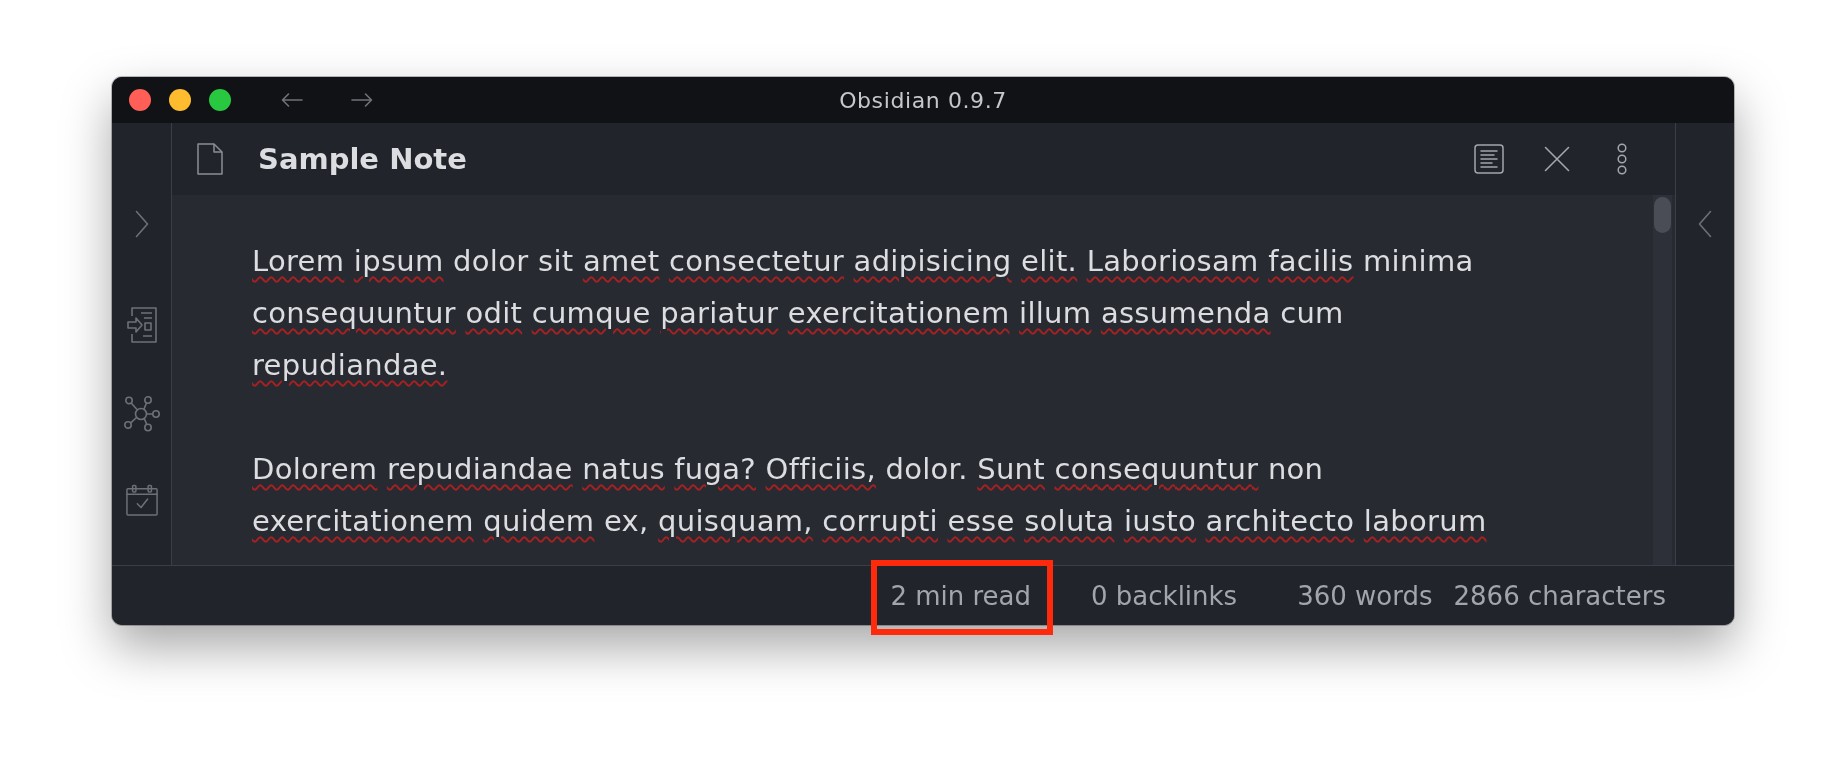 Image resolution: width=1846 pixels, height=774 pixels. I want to click on graph-icon, so click(141, 414).